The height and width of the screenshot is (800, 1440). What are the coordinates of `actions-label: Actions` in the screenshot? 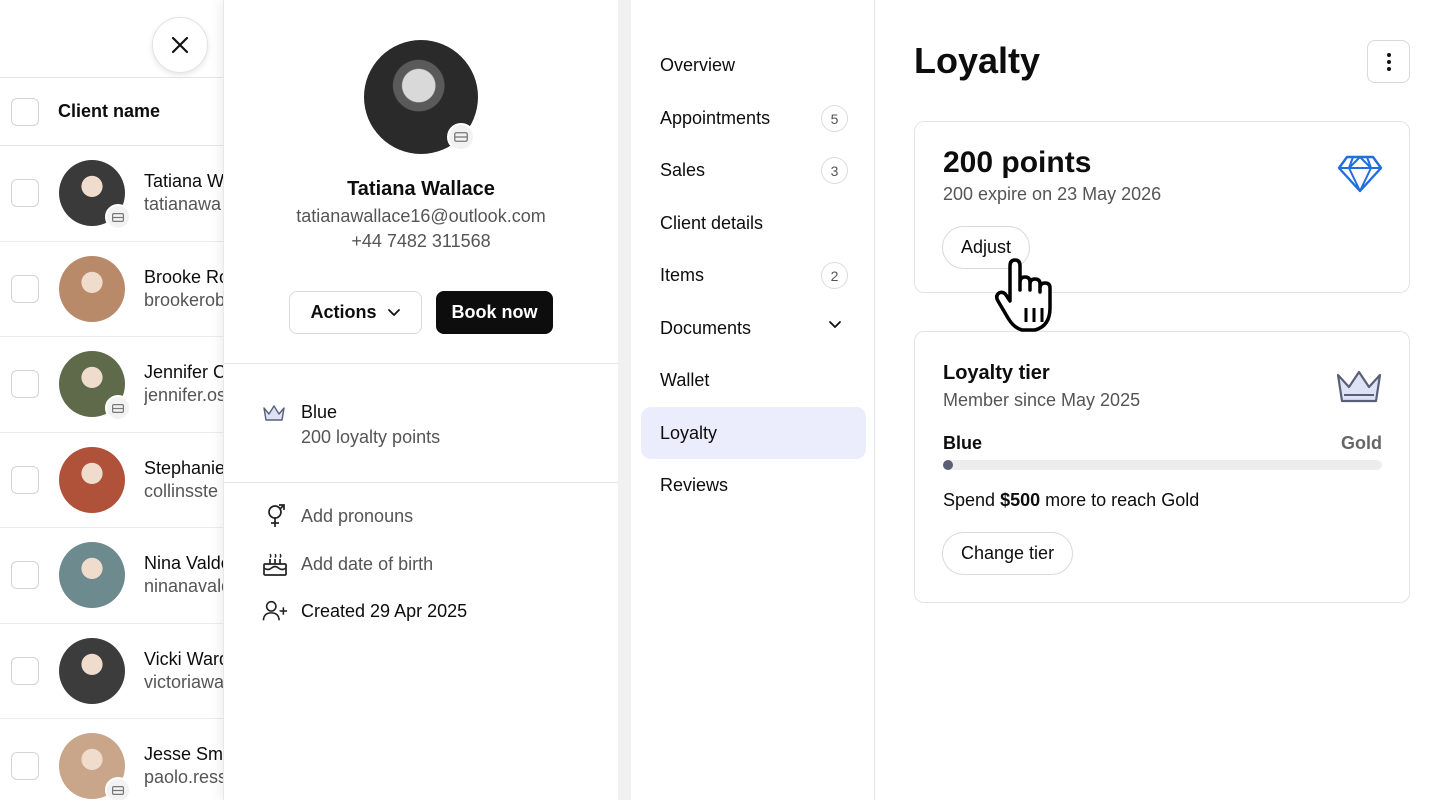 It's located at (343, 312).